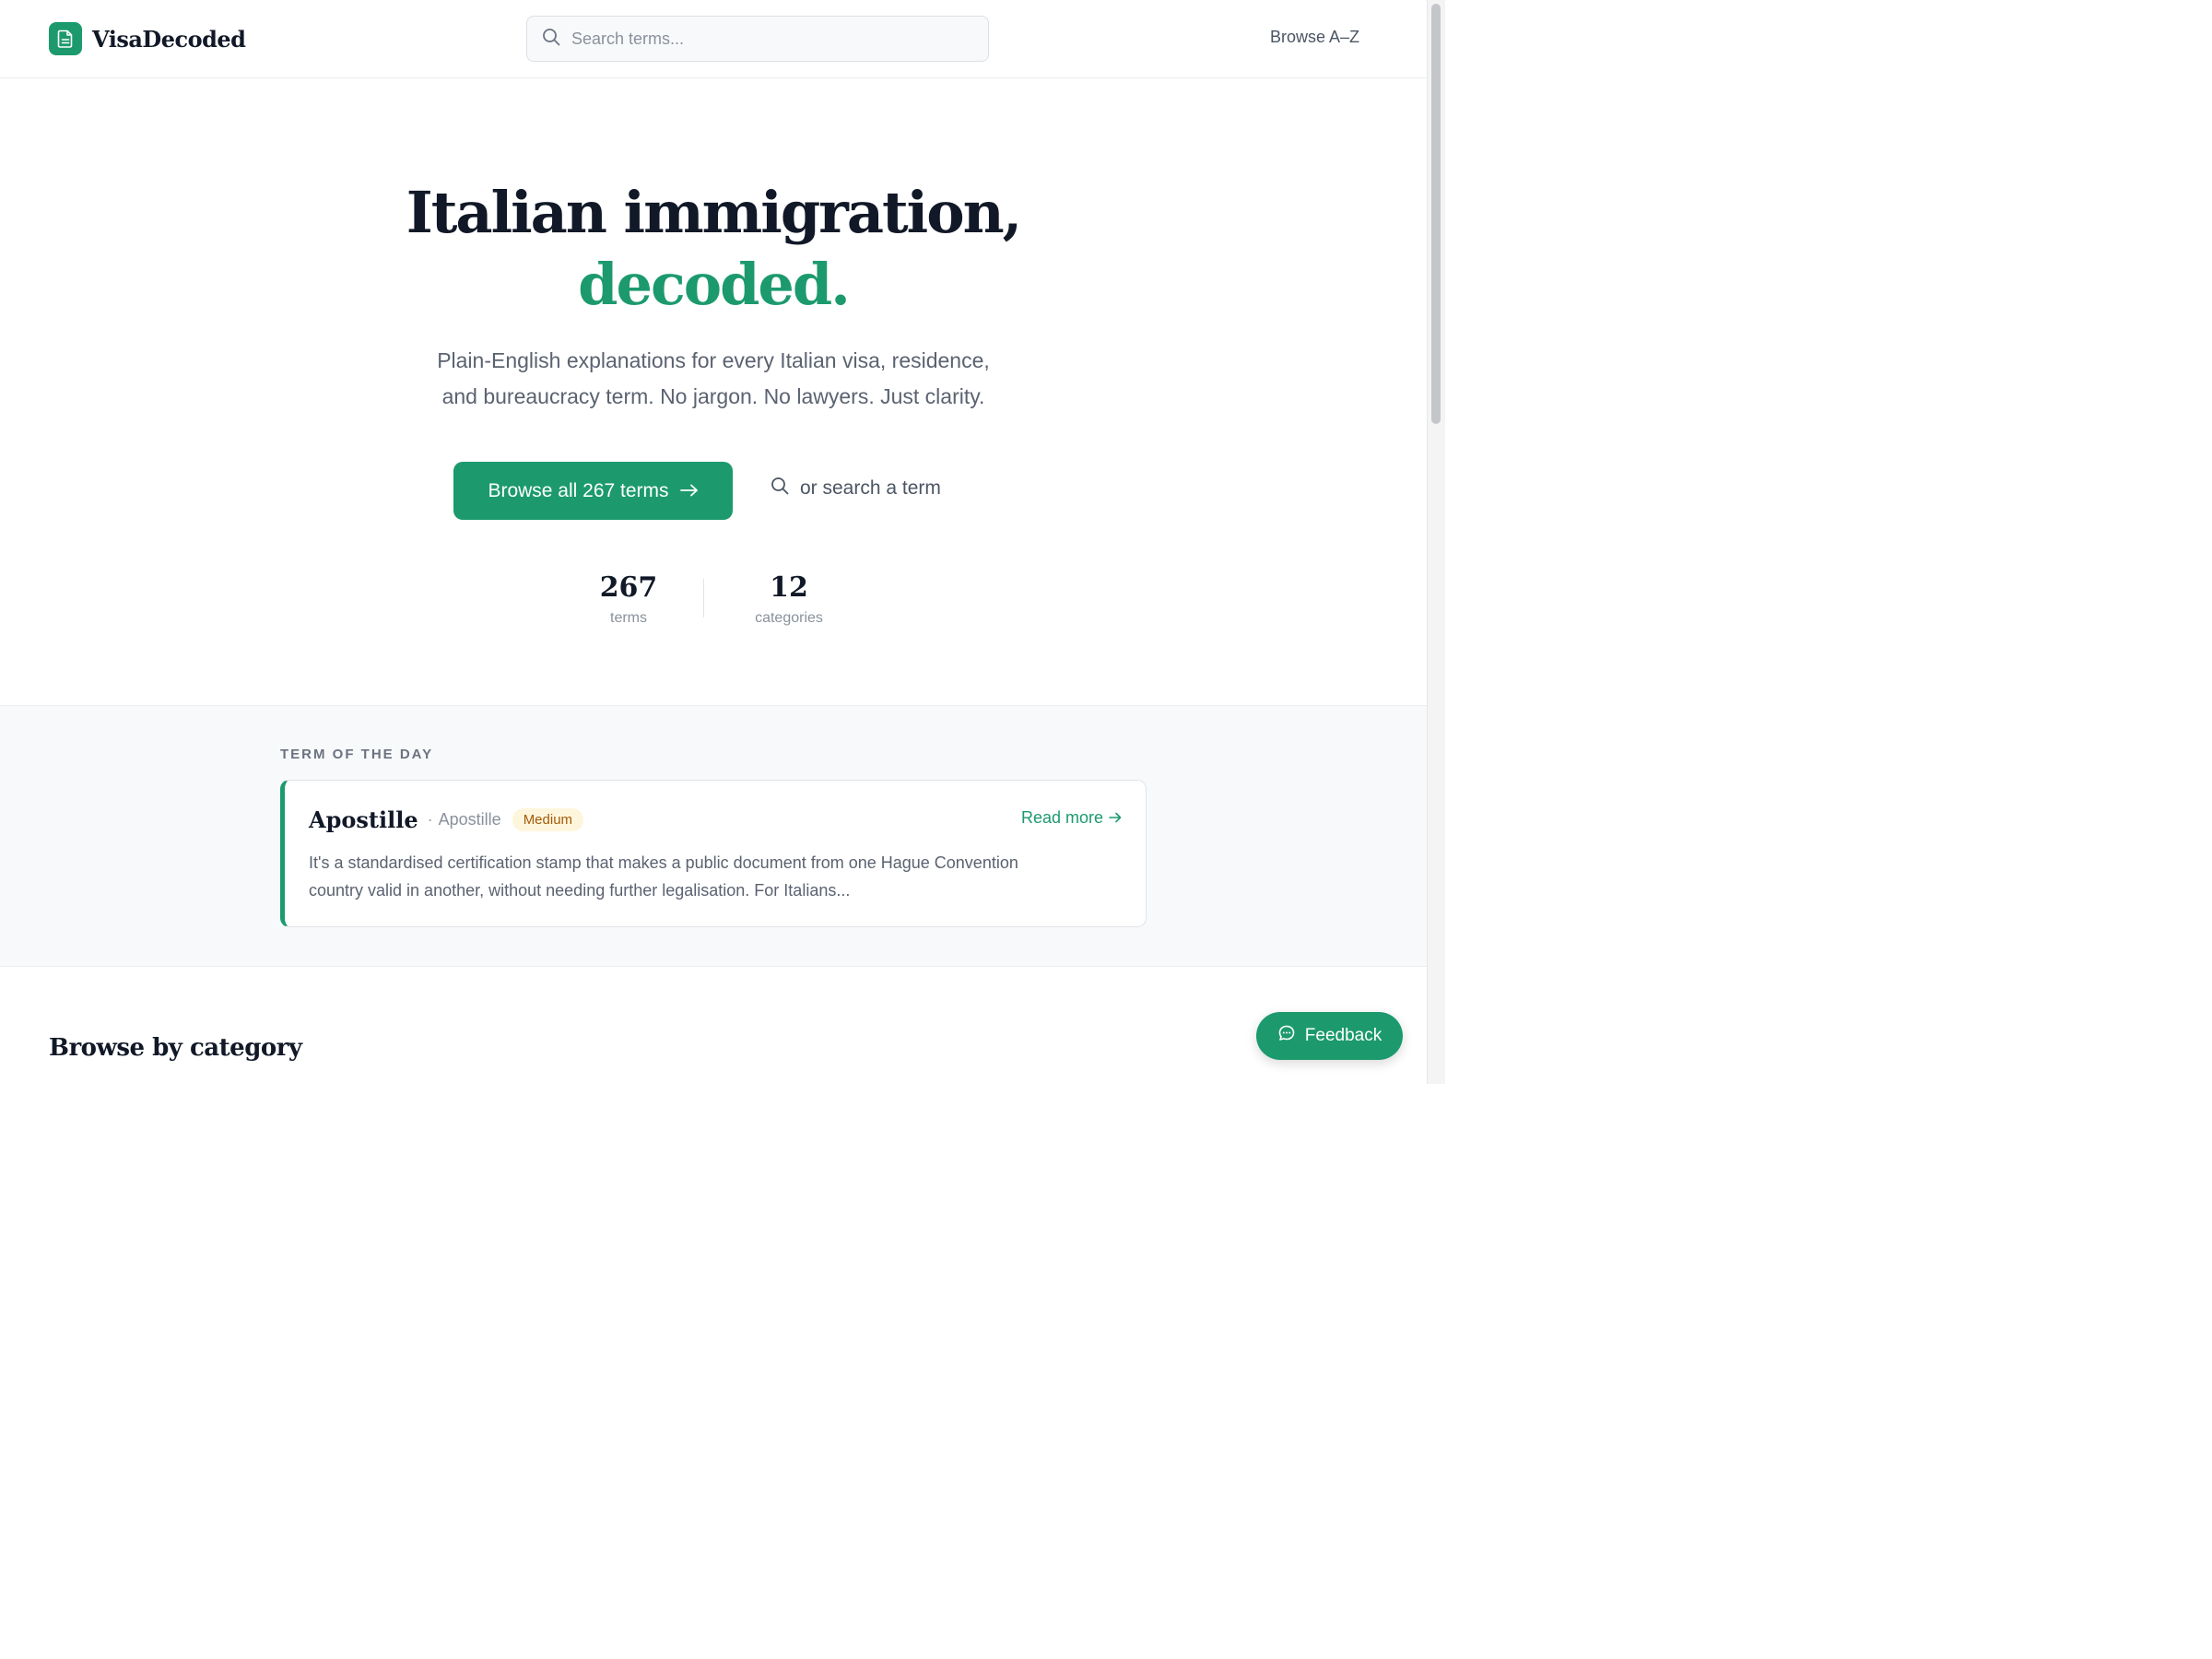 The width and height of the screenshot is (2212, 1659). I want to click on hero-title-line1: Italian immigration,, so click(714, 212).